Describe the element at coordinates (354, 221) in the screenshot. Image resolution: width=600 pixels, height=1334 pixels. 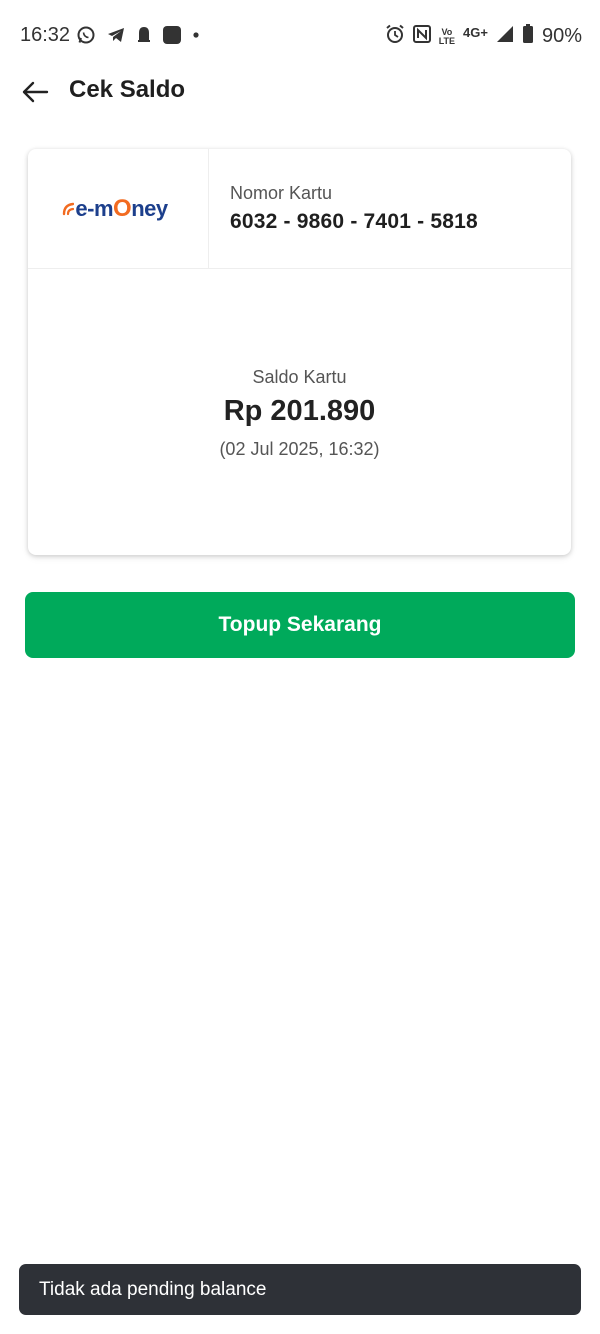
I see `card-number: 6032 - 9860 - 7401 - 5818` at that location.